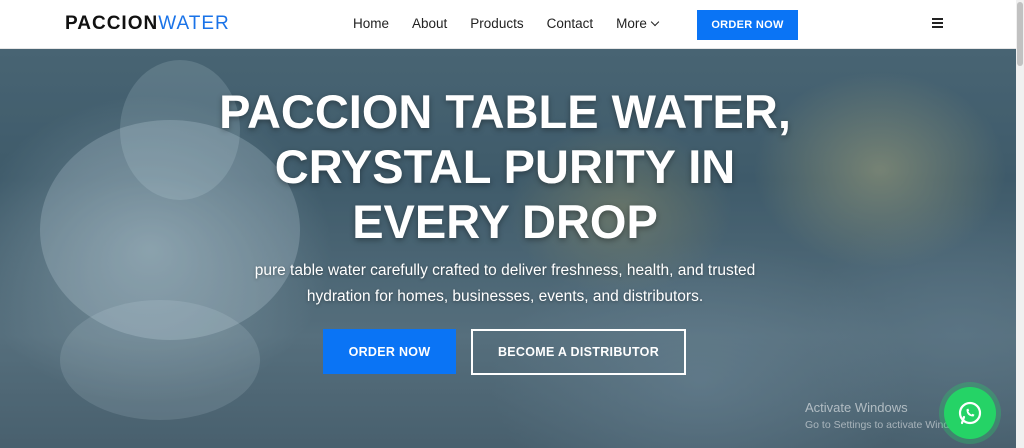 The width and height of the screenshot is (1024, 448). Describe the element at coordinates (747, 25) in the screenshot. I see `order-now-button-nav: ORDER NOW` at that location.